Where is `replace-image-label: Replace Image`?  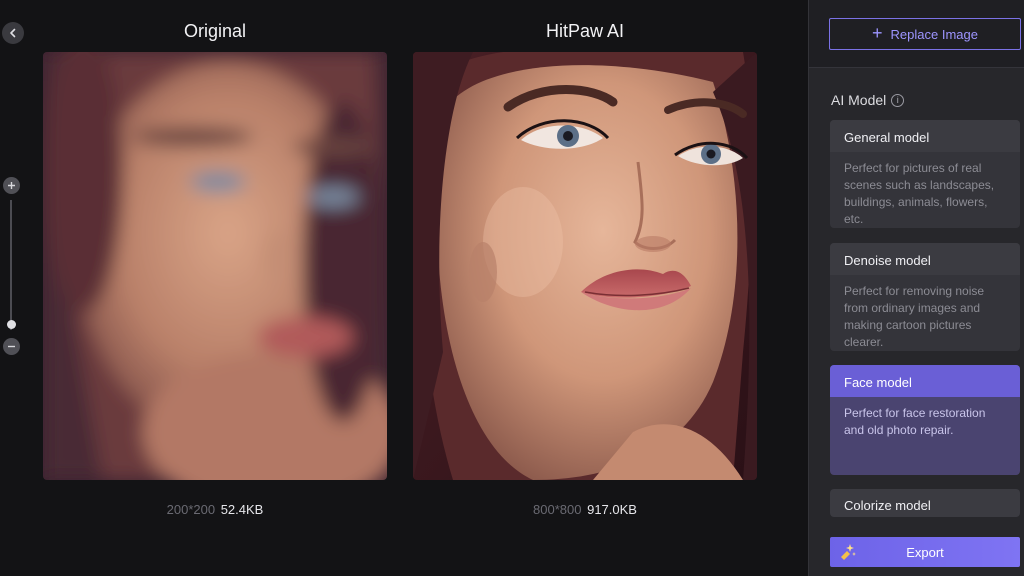 replace-image-label: Replace Image is located at coordinates (934, 34).